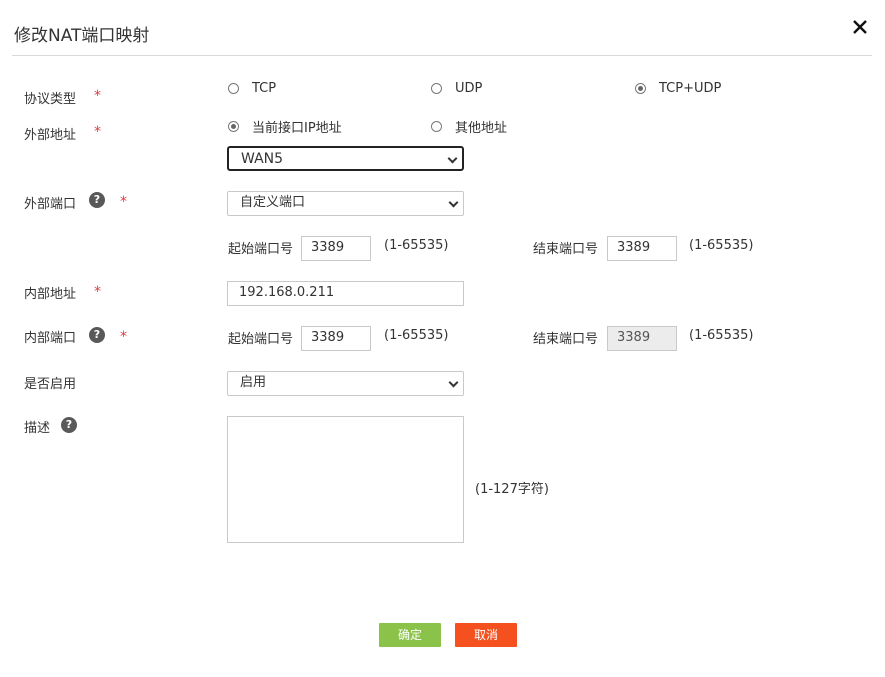 The image size is (885, 677). Describe the element at coordinates (261, 339) in the screenshot. I see `internal-start-port-label: 起始端口号` at that location.